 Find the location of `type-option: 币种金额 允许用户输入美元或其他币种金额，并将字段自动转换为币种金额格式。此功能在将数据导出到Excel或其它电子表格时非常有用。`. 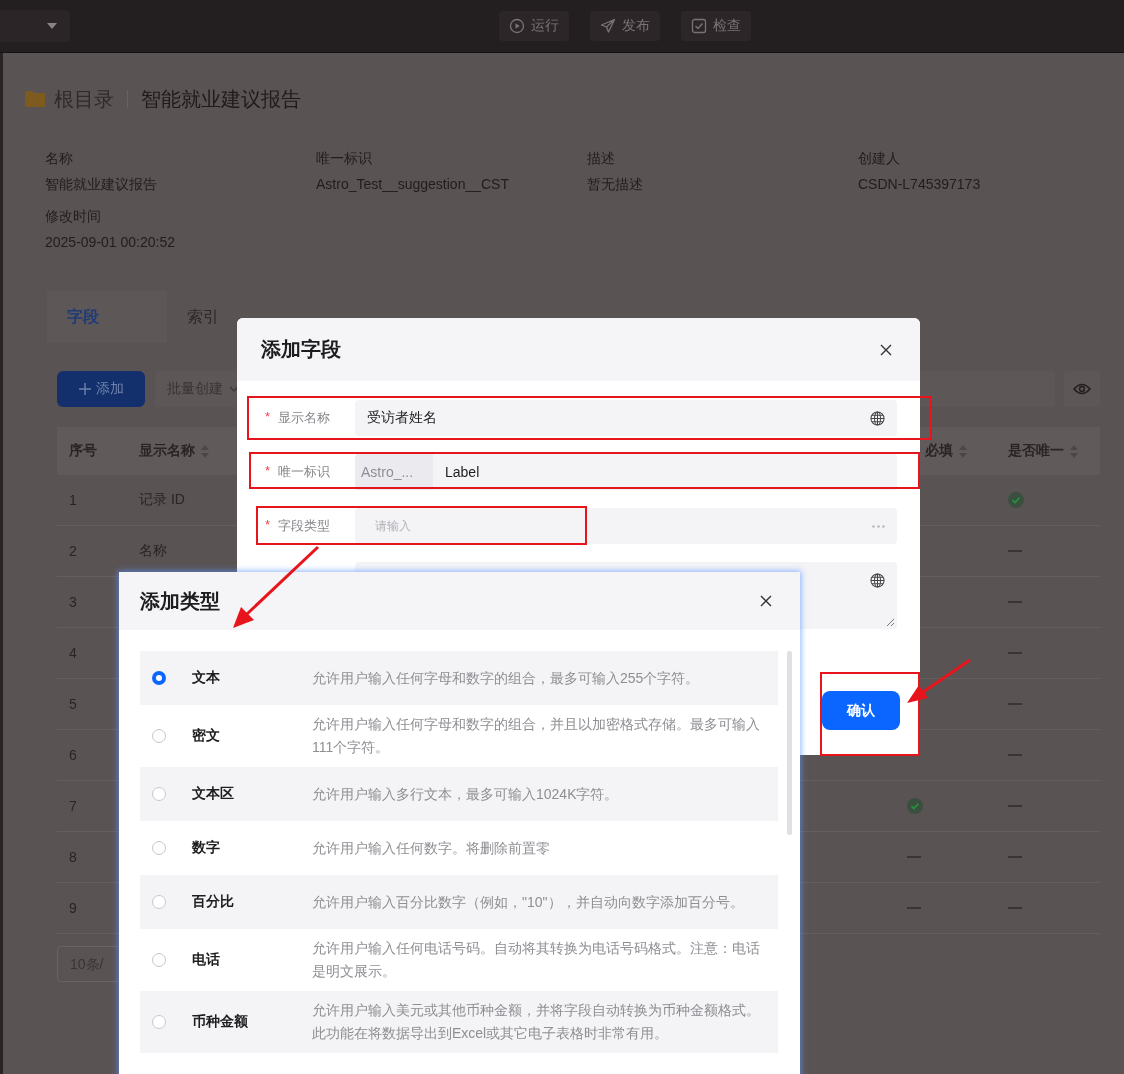

type-option: 币种金额 允许用户输入美元或其他币种金额，并将字段自动转换为币种金额格式。此功能在将数据导出到Excel或其它电子表格时非常有用。 is located at coordinates (459, 1022).